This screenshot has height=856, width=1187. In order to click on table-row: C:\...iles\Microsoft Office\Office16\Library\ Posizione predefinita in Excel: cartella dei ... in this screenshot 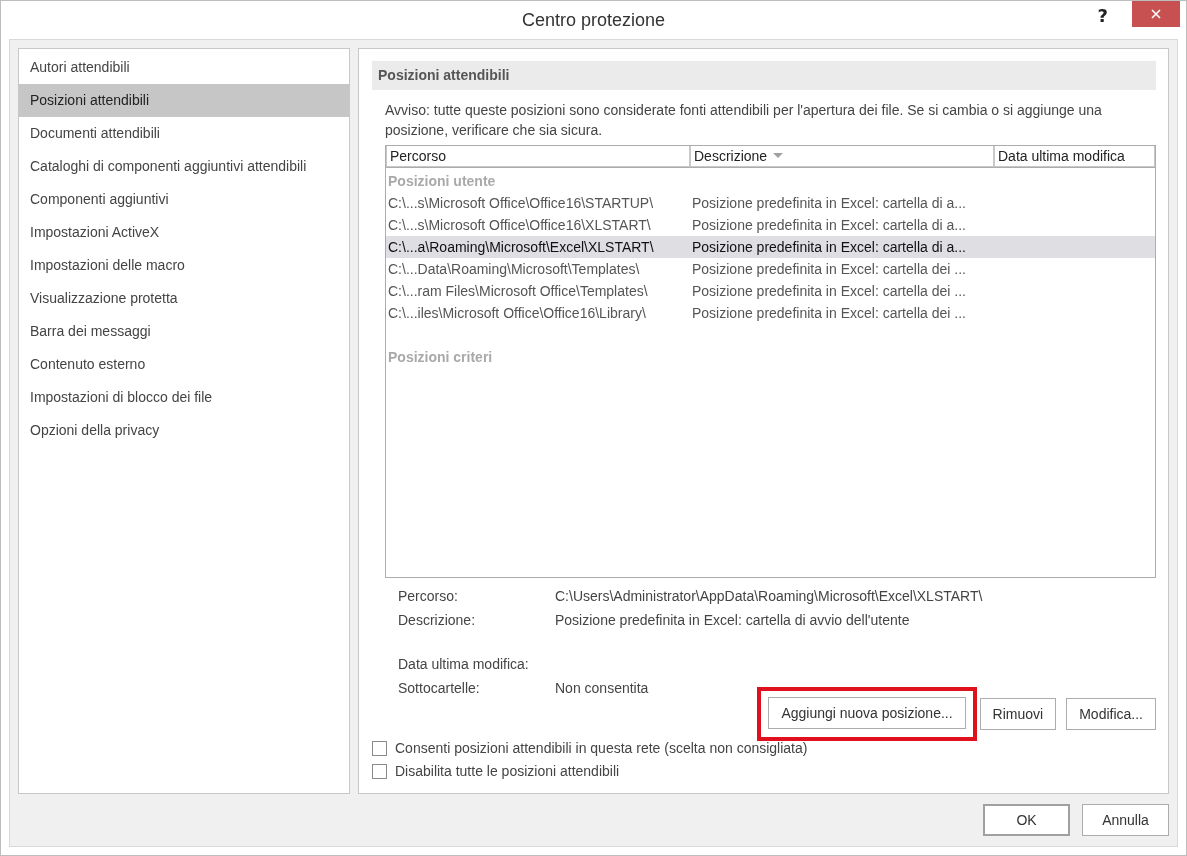, I will do `click(770, 313)`.